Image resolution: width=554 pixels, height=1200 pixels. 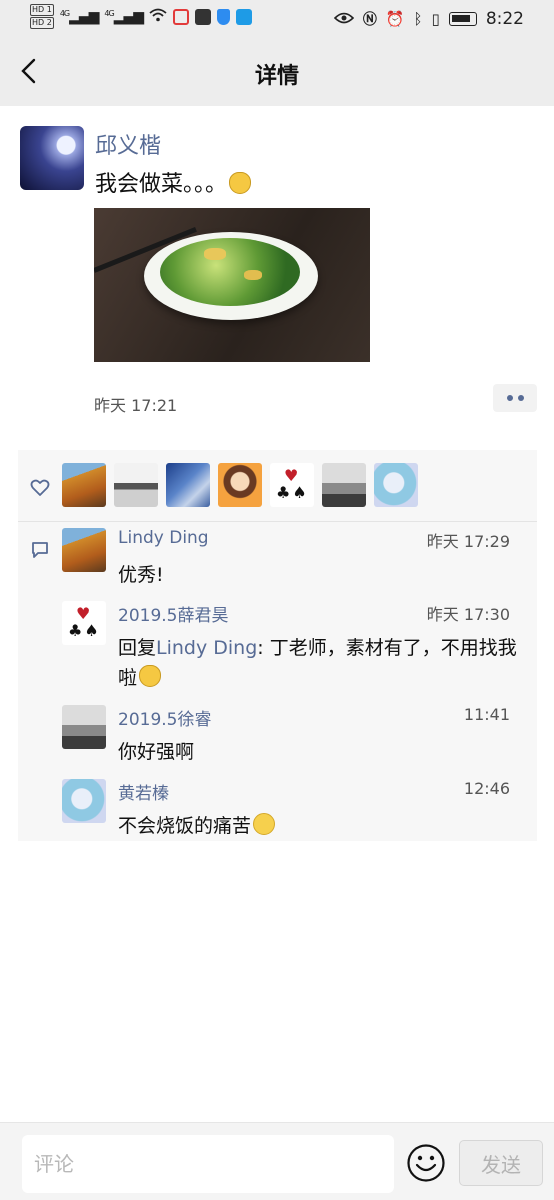 I want to click on comment-bar: 发送, so click(x=277, y=1161).